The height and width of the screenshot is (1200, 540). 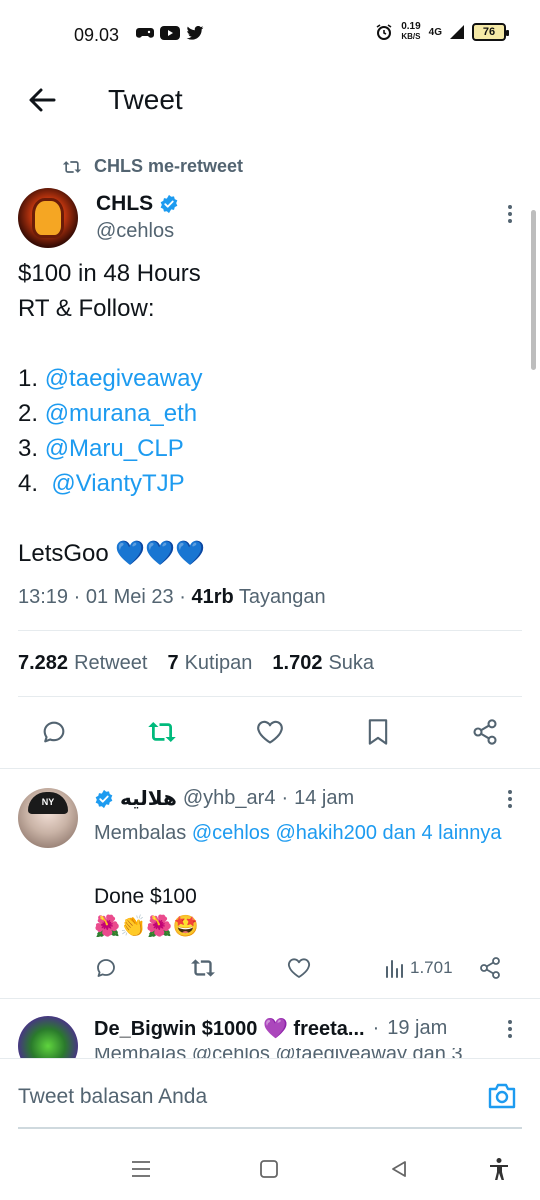 What do you see at coordinates (111, 663) in the screenshot?
I see `retweet-stat-label: Retweet` at bounding box center [111, 663].